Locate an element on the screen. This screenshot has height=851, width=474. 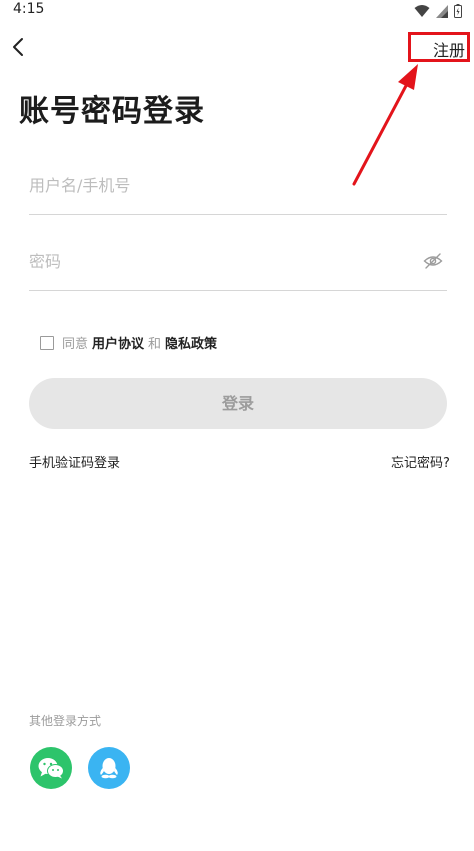
username-input is located at coordinates (209, 185).